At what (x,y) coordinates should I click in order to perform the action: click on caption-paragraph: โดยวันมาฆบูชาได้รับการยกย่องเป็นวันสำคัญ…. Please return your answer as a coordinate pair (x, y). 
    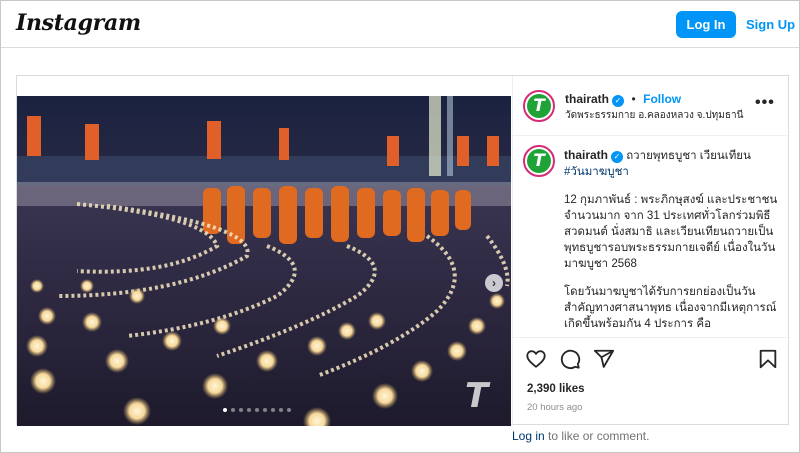
    Looking at the image, I should click on (670, 308).